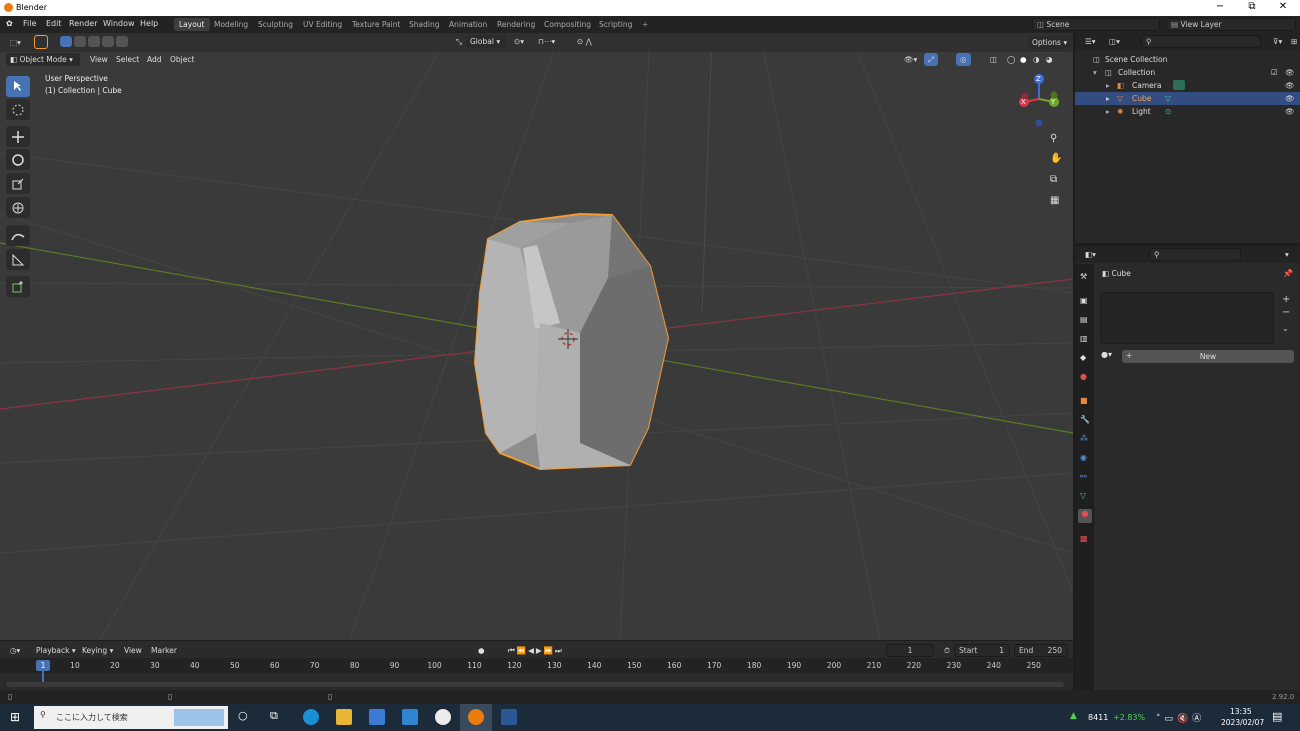 Image resolution: width=1300 pixels, height=731 pixels. I want to click on tab-texture-paint: Texture Paint, so click(376, 24).